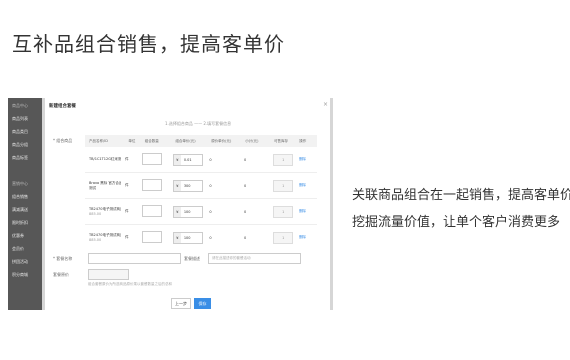  Describe the element at coordinates (63, 140) in the screenshot. I see `products-label: * 组合商品` at that location.